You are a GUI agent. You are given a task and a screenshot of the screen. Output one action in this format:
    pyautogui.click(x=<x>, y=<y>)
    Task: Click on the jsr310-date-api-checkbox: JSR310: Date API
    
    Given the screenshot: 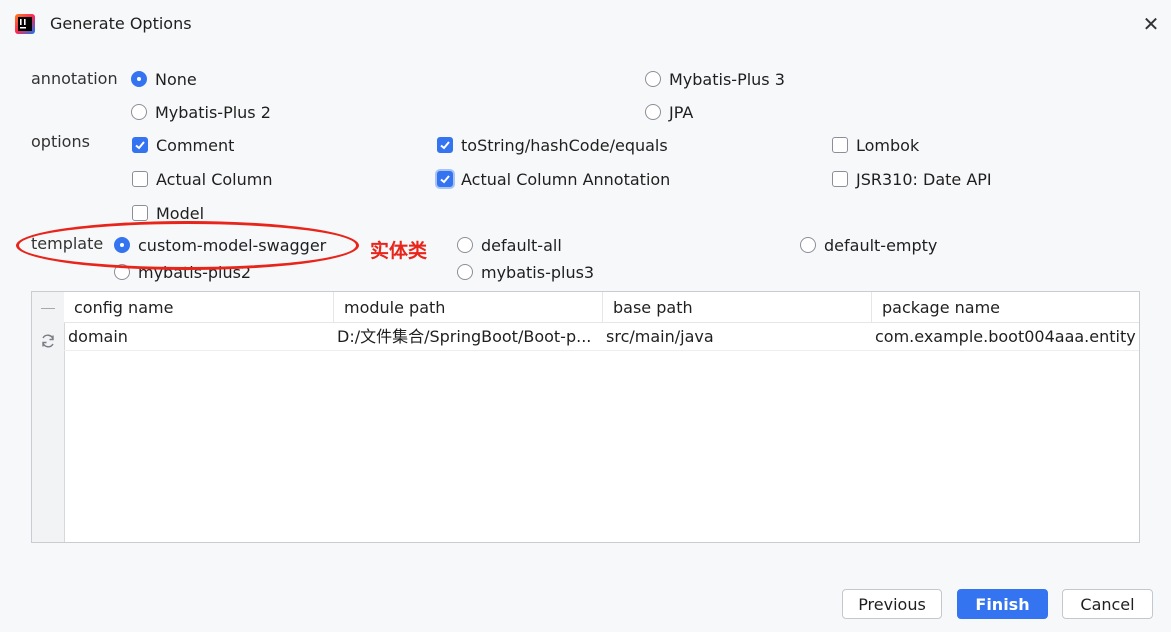 What is the action you would take?
    pyautogui.click(x=912, y=179)
    